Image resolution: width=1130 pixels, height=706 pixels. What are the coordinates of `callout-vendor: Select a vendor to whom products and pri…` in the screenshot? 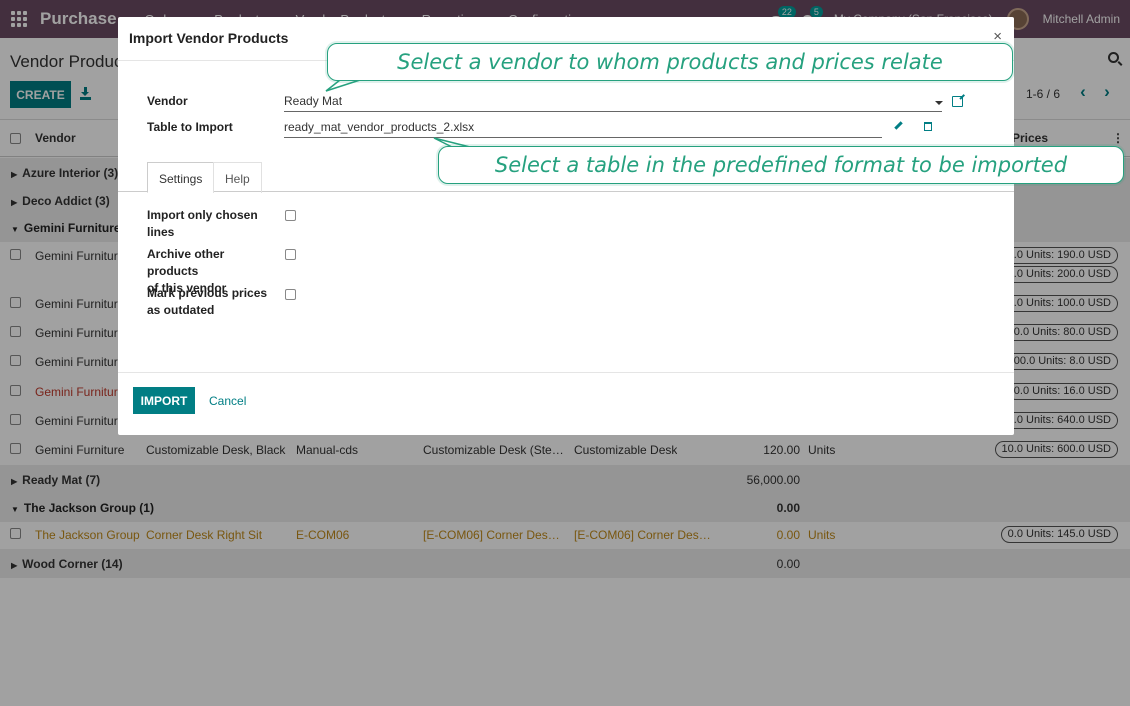 It's located at (670, 62).